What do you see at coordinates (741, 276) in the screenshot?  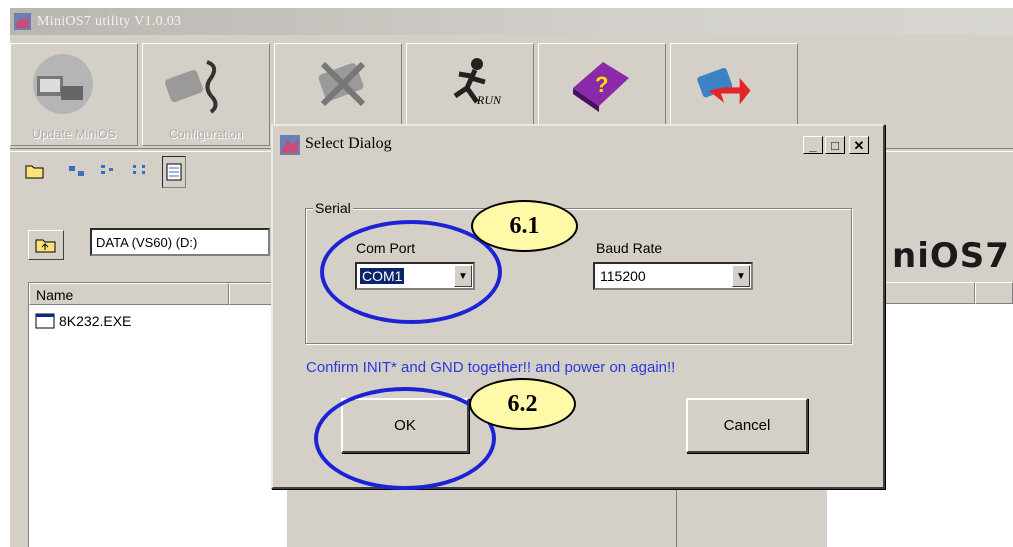 I see `chevron-down-icon: ▼` at bounding box center [741, 276].